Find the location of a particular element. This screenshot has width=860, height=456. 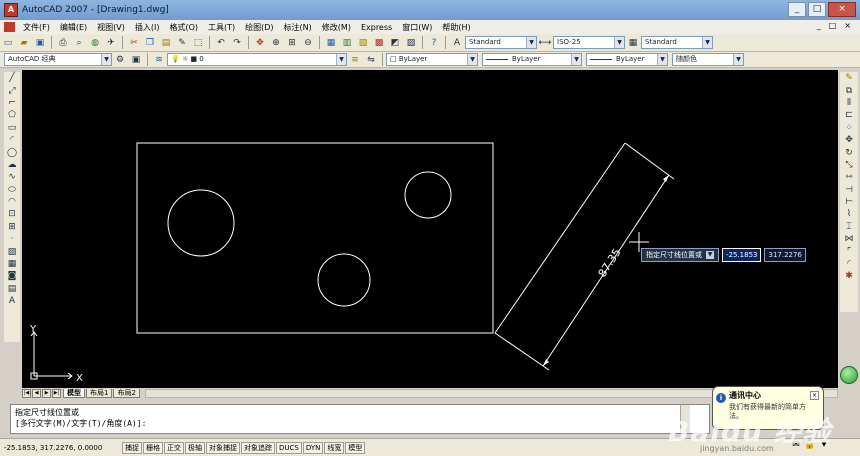

stretch-icon: ⇿ is located at coordinates (849, 177).